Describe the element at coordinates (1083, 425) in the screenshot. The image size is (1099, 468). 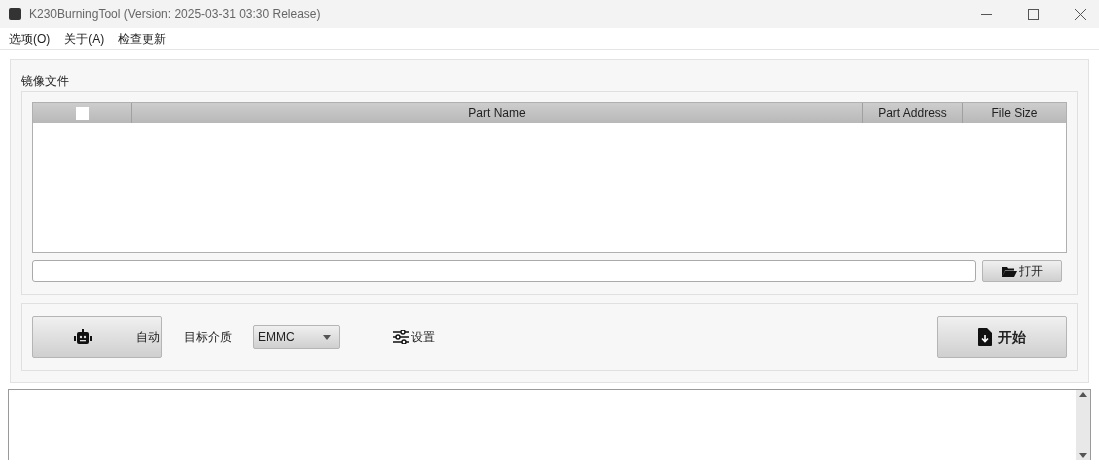
I see `scrollbar` at that location.